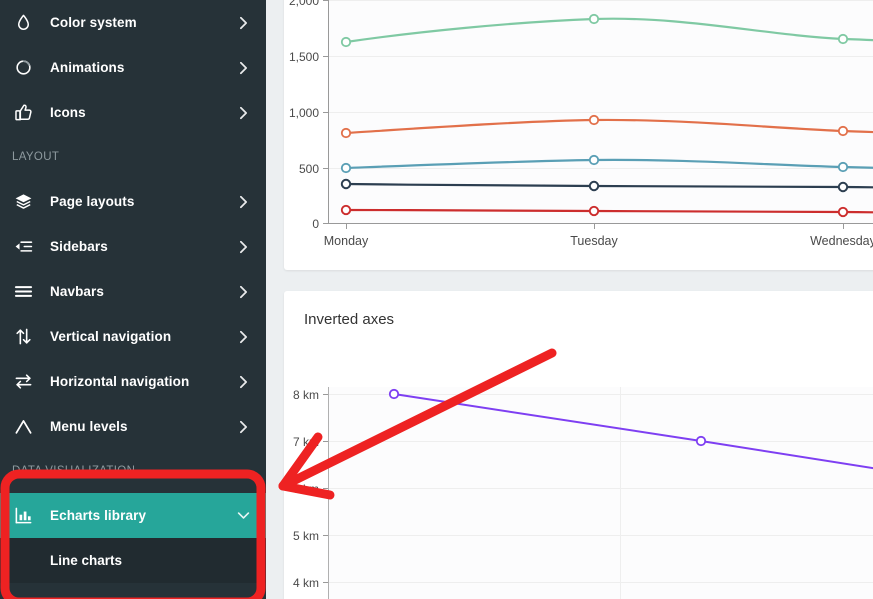 The width and height of the screenshot is (873, 599). Describe the element at coordinates (86, 560) in the screenshot. I see `sidebar-subitem-label: Line charts` at that location.